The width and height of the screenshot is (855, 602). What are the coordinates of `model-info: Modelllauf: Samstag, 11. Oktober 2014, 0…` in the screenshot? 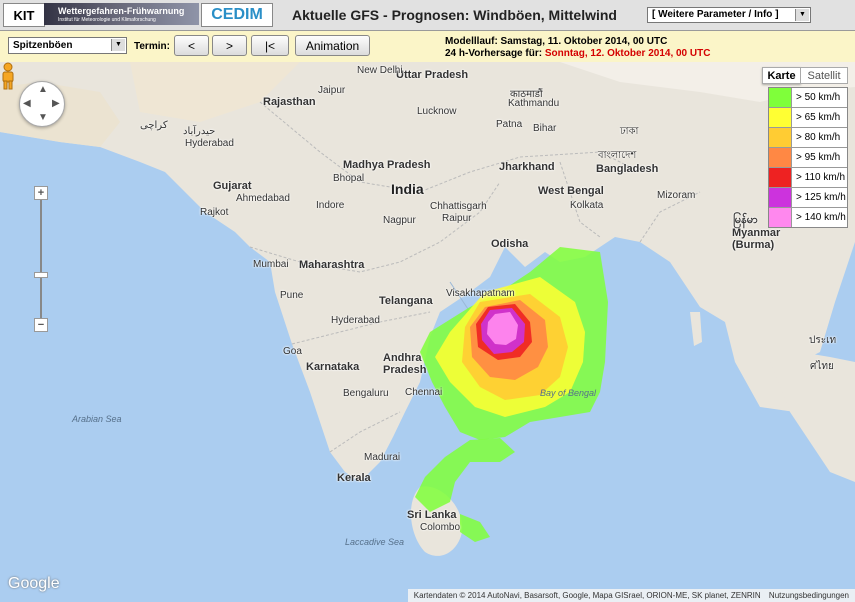 It's located at (577, 48).